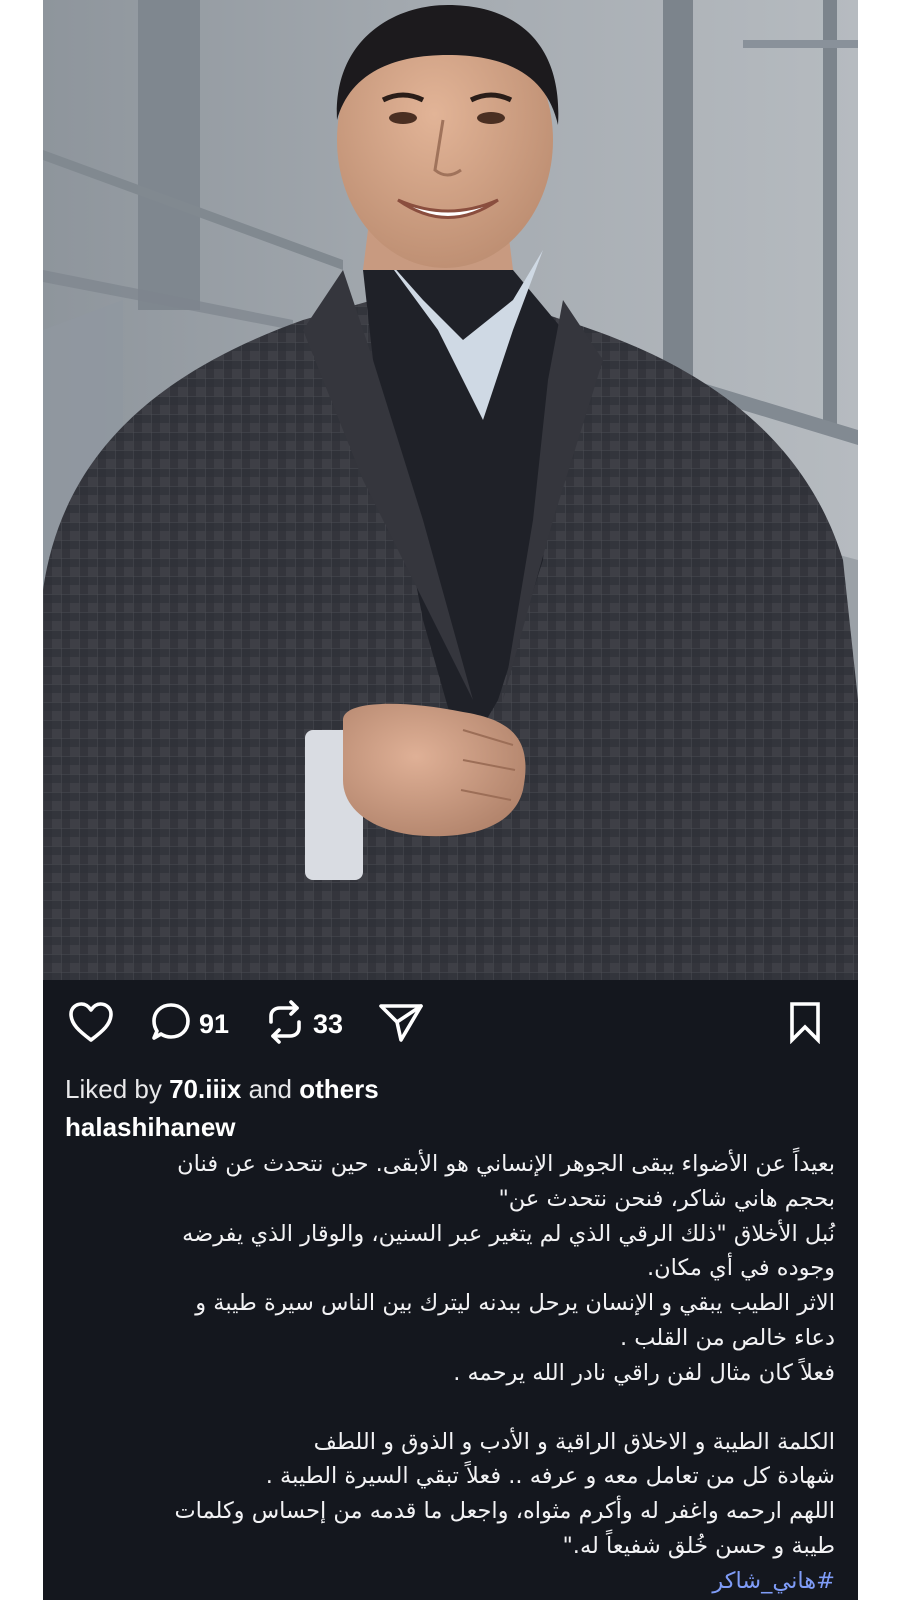 This screenshot has width=918, height=1600. What do you see at coordinates (666, 1198) in the screenshot?
I see `caption-line: بحجم هاني شاكر، فنحن نتحدث عن"` at bounding box center [666, 1198].